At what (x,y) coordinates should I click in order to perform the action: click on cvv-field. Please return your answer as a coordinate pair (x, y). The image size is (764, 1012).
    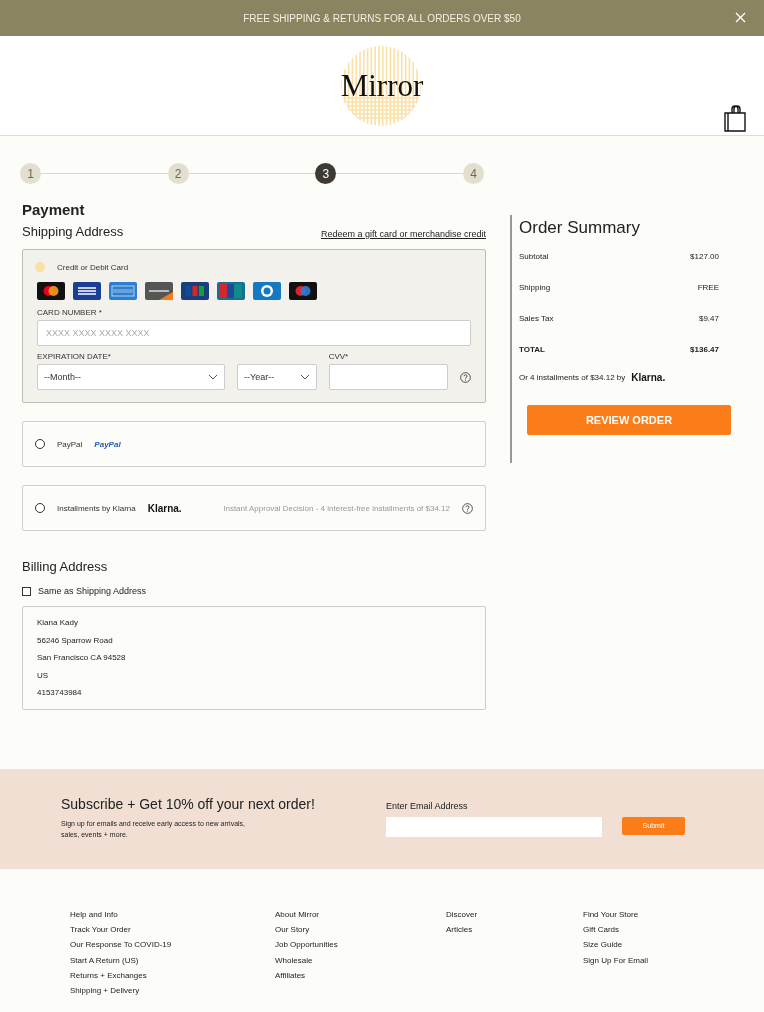
    Looking at the image, I should click on (388, 377).